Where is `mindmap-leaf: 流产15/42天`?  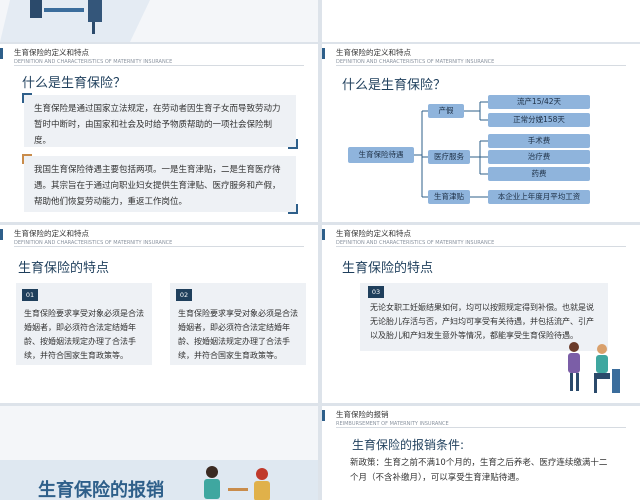 mindmap-leaf: 流产15/42天 is located at coordinates (539, 102).